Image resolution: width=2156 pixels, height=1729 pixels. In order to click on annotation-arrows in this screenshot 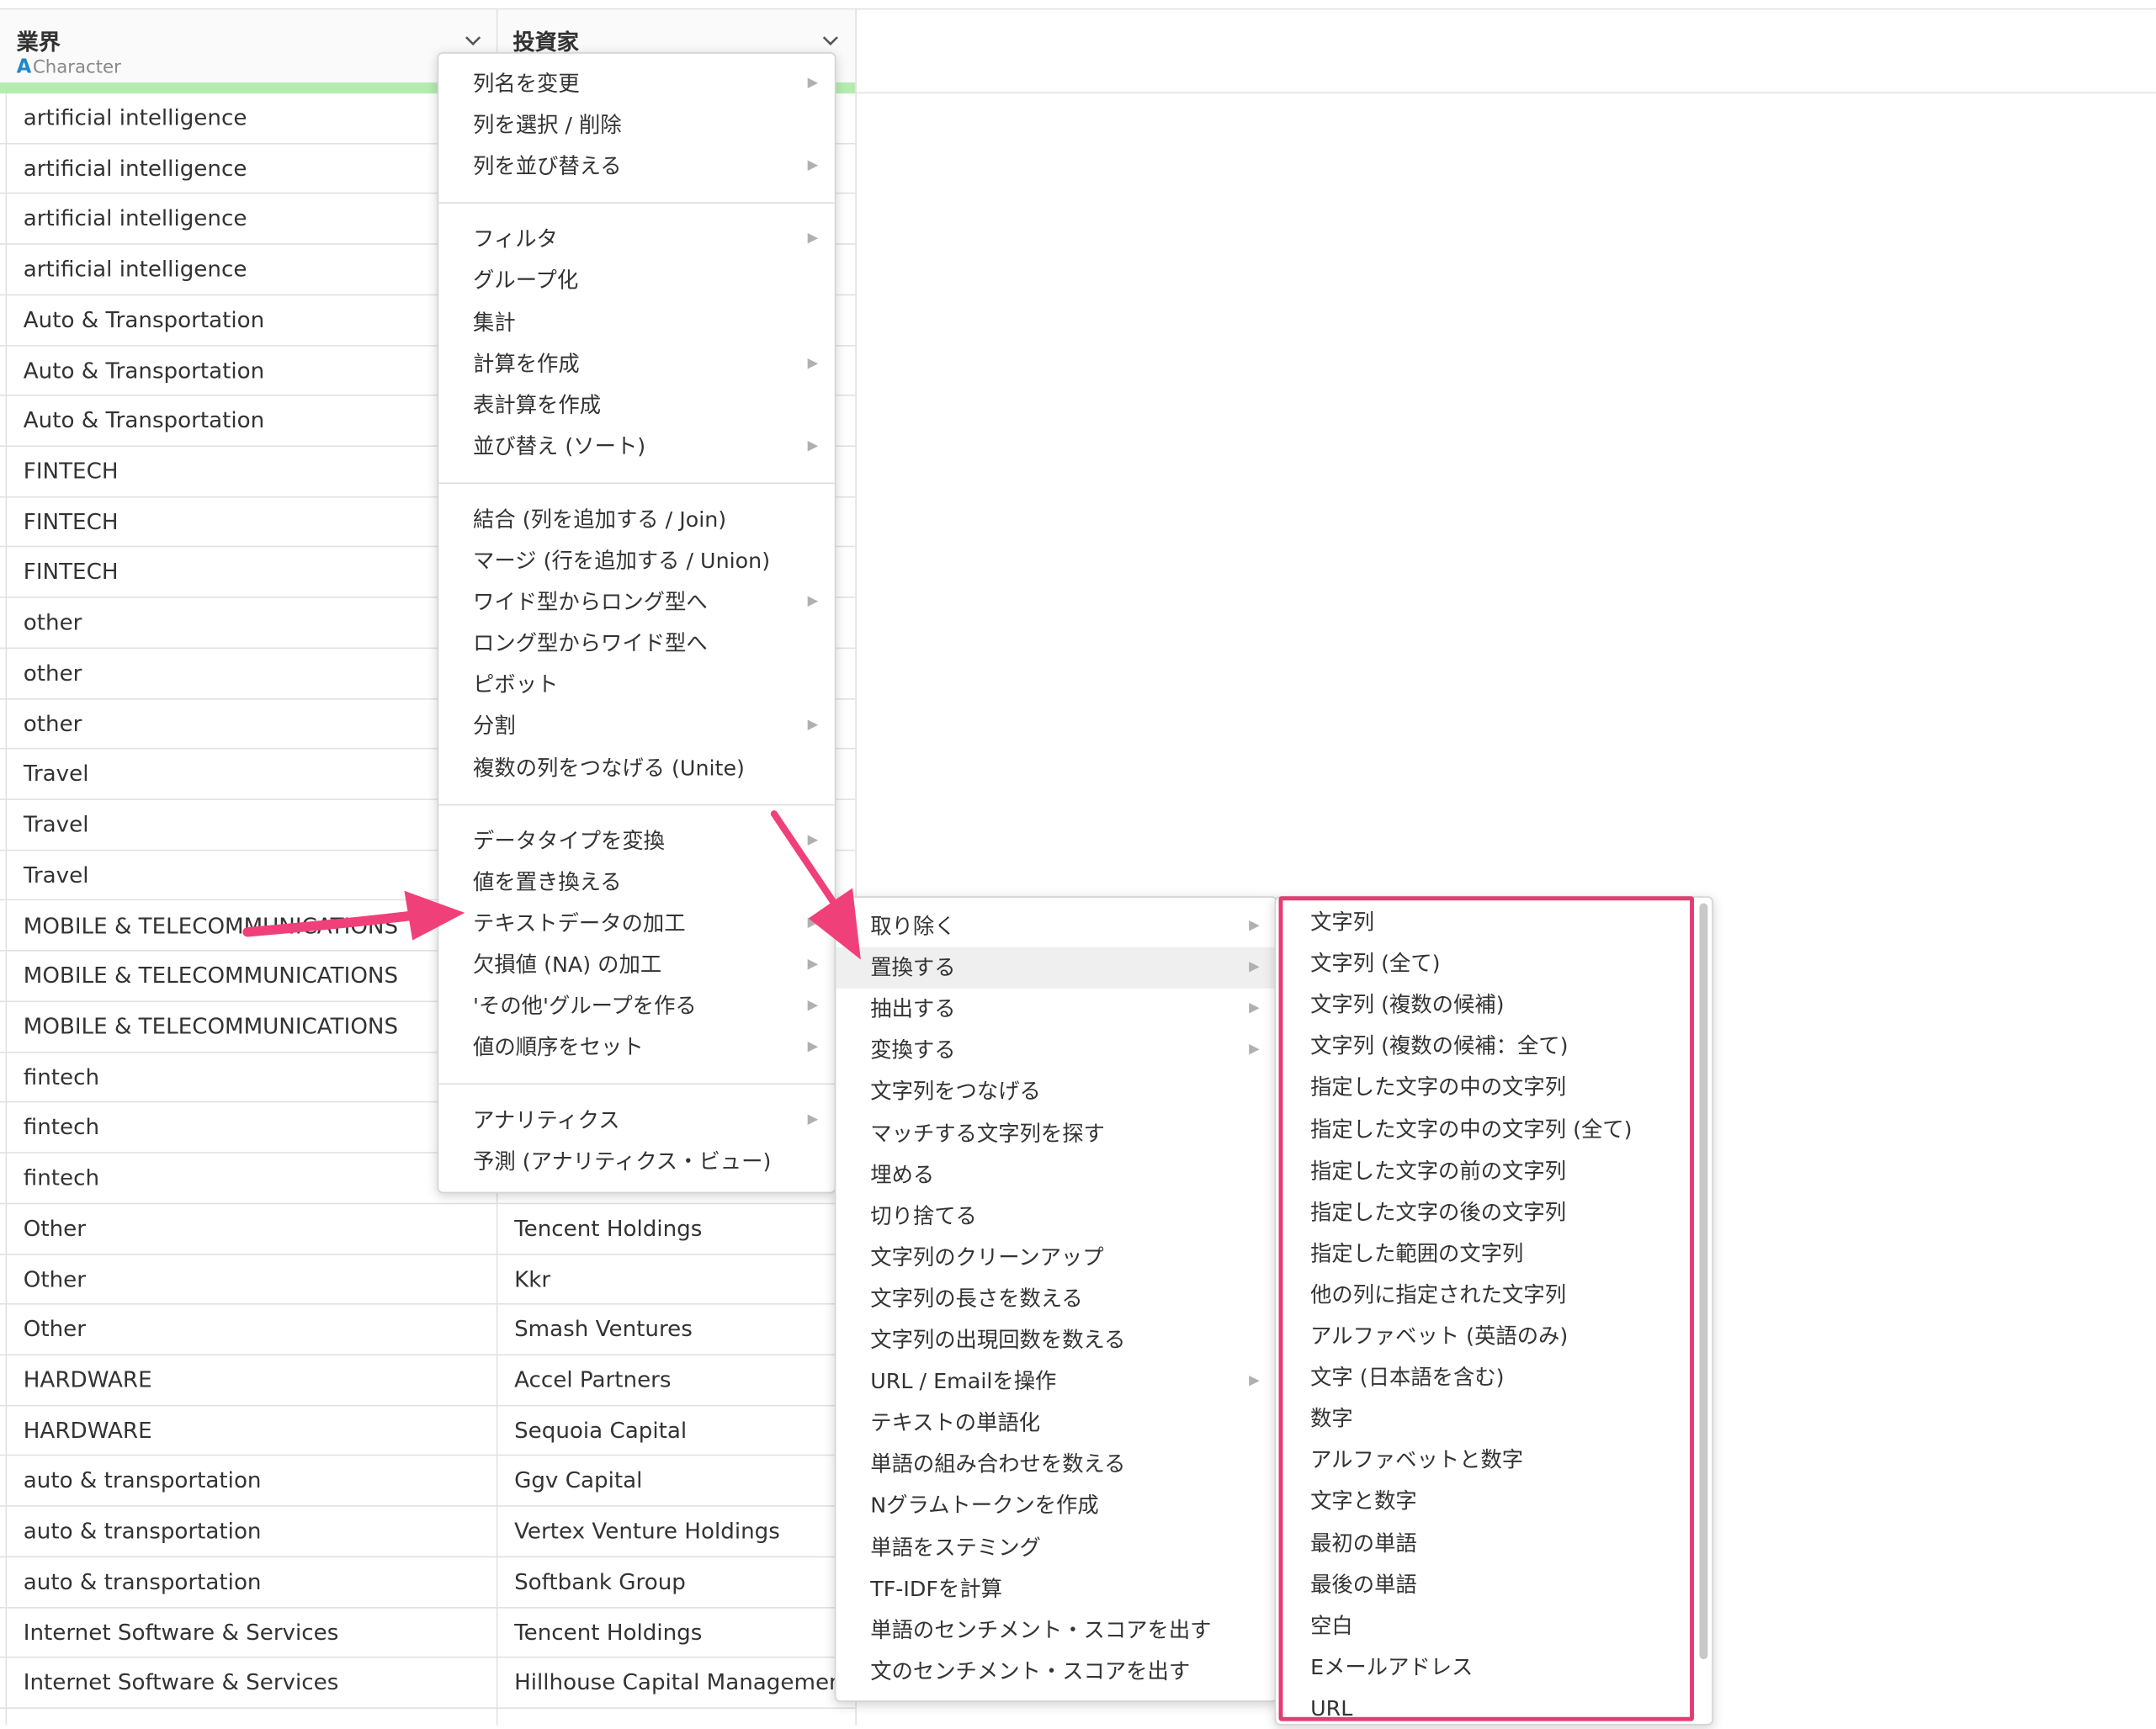, I will do `click(551, 885)`.